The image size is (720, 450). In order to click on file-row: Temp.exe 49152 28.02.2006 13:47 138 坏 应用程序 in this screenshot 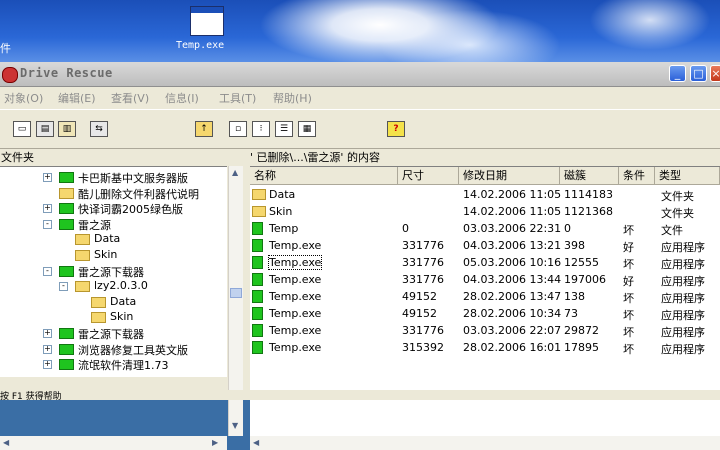, I will do `click(485, 296)`.